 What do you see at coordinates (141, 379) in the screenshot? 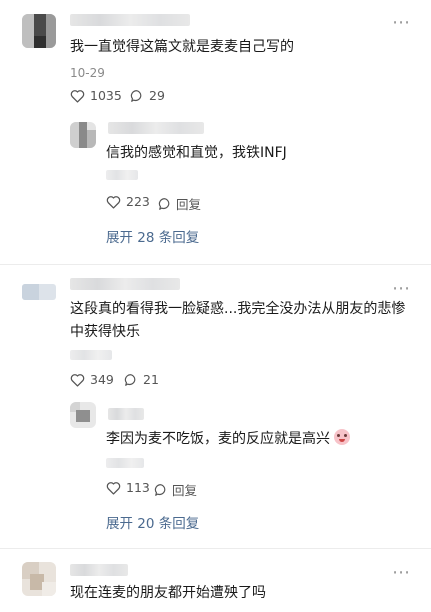
I see `reply-count-button: 21` at bounding box center [141, 379].